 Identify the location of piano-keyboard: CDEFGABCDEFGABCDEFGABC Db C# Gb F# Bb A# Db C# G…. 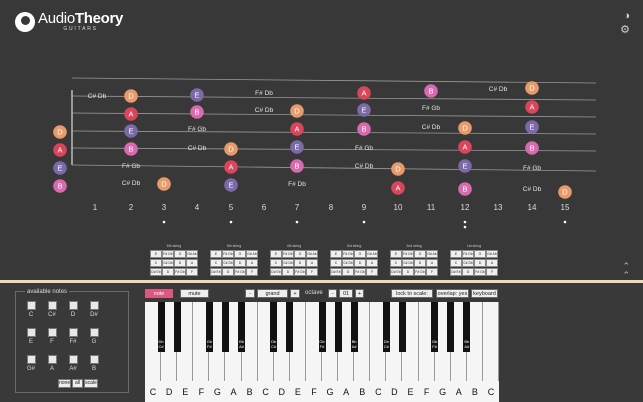
(322, 352).